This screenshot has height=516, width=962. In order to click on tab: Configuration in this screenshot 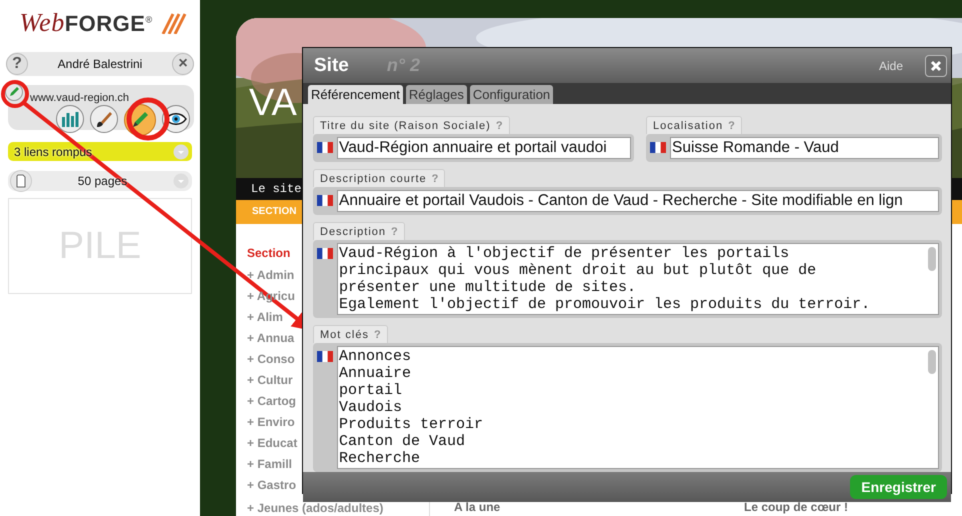, I will do `click(512, 94)`.